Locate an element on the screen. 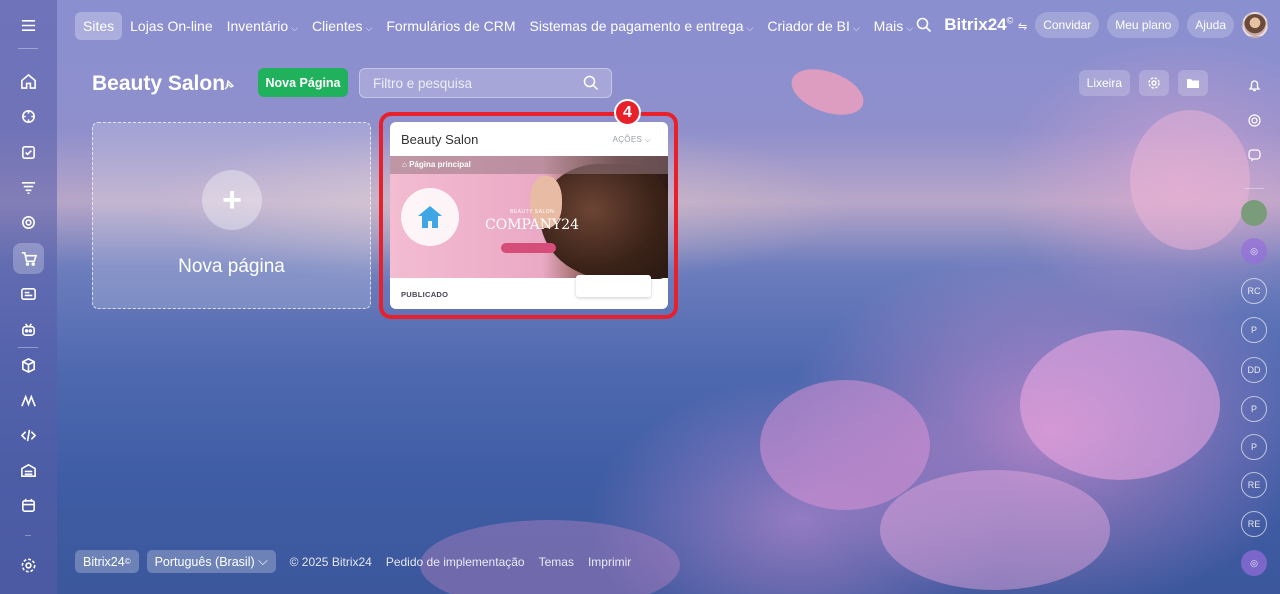  nav-item-inventory: Inventário ⌵ is located at coordinates (262, 26).